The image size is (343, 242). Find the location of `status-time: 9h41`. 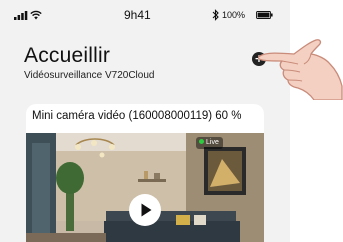

status-time: 9h41 is located at coordinates (137, 15).